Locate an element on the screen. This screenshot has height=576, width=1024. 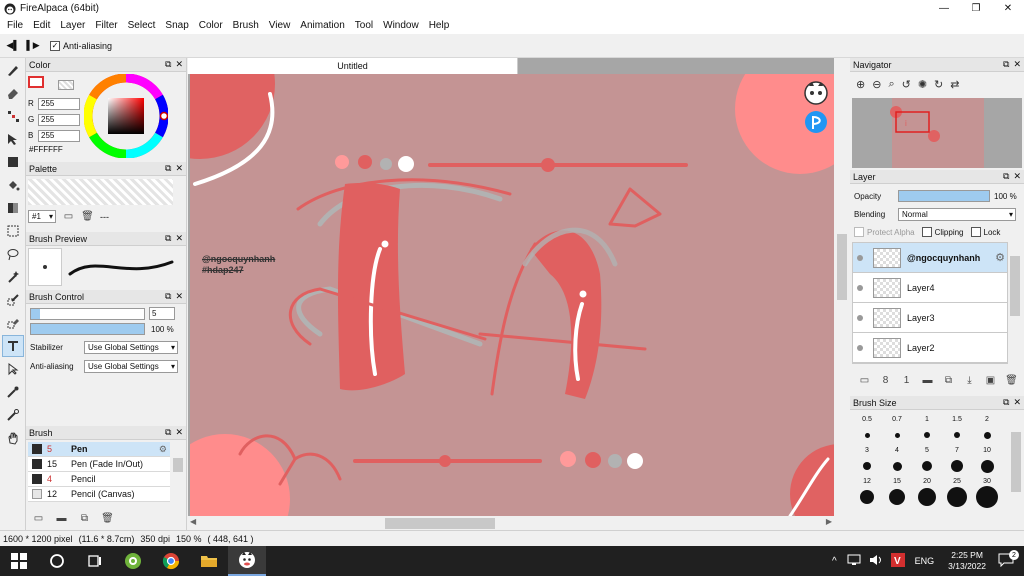
anti-aliasing-option: ✓ Anti-aliasing is located at coordinates (81, 45).